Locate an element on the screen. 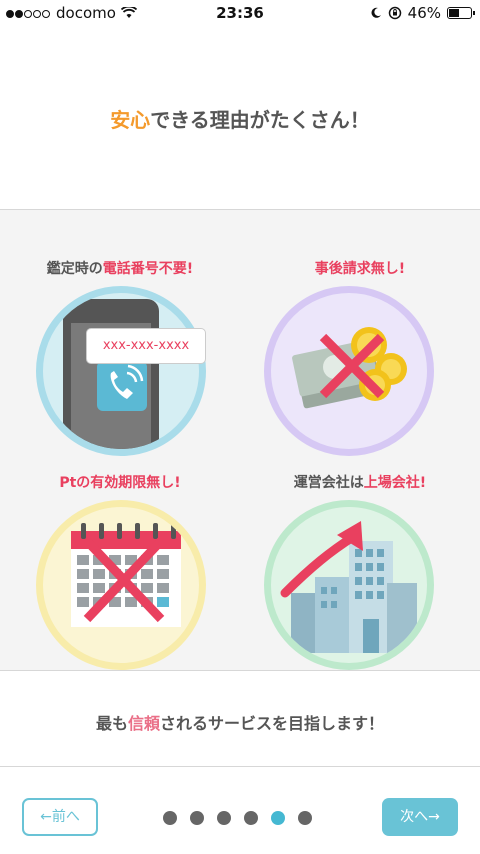  caption-highlight: 上場会社! is located at coordinates (395, 483).